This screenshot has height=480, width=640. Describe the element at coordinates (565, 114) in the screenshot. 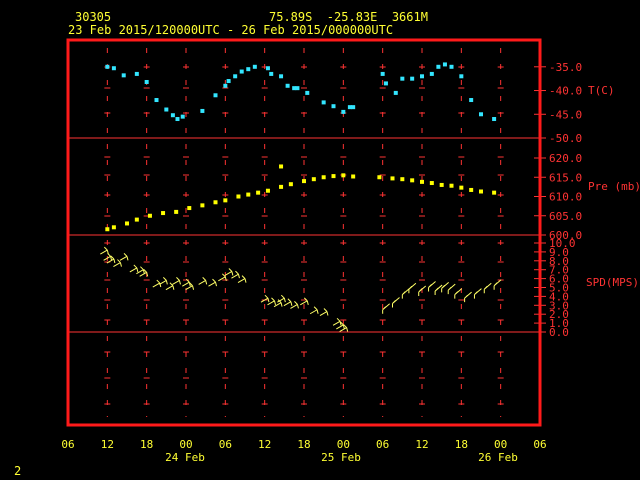

I see `y-tick-label: -45.0` at that location.